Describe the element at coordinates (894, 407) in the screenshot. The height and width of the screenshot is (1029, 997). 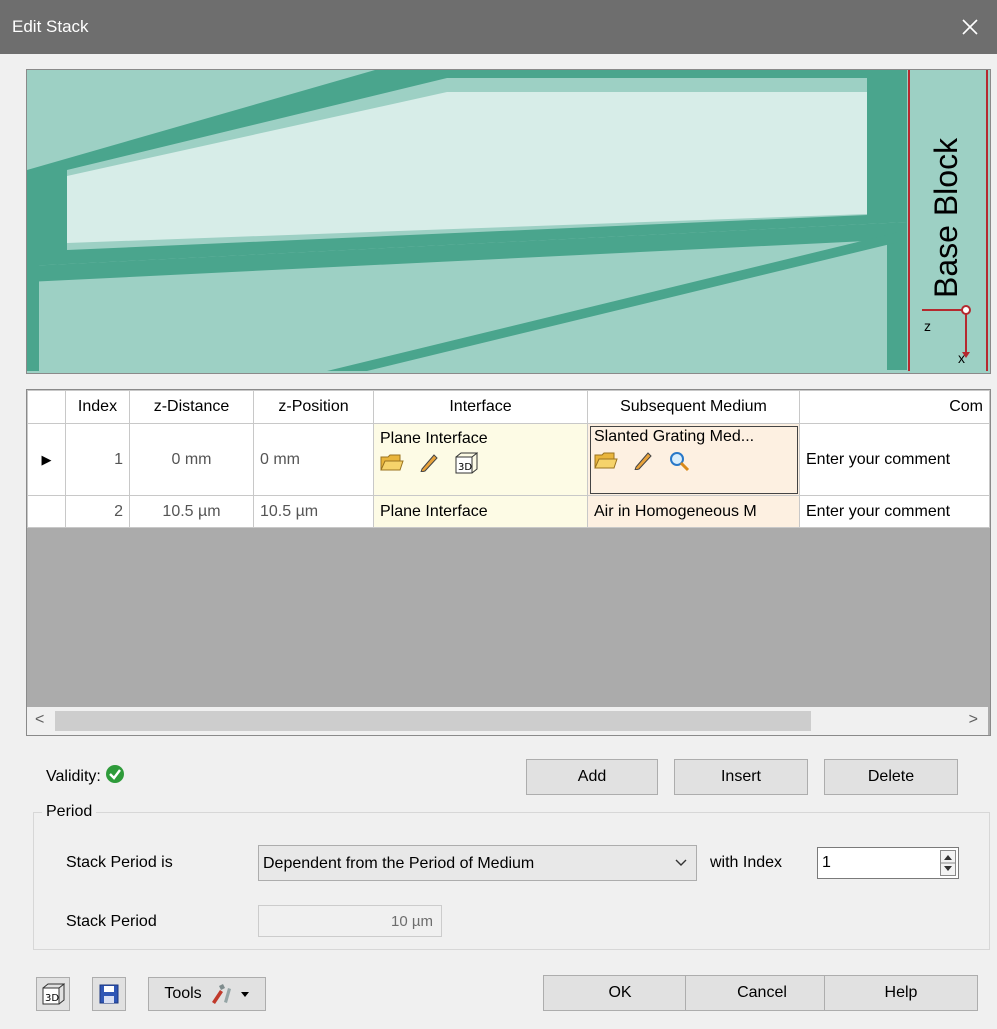
I see `column-header-comment: Com` at that location.